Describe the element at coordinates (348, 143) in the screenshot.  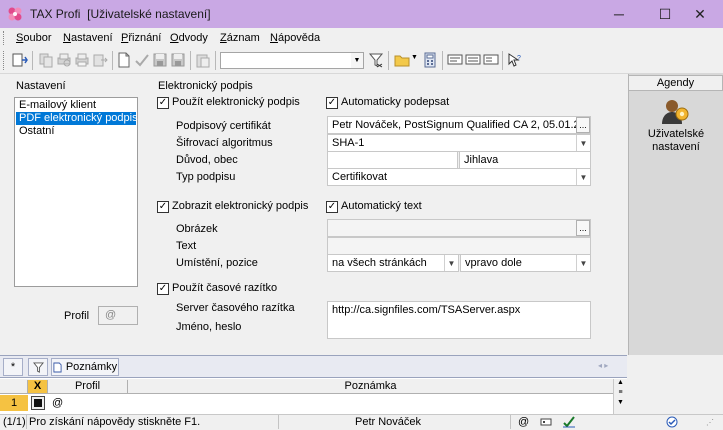
I see `algorithm-value: SHA-1` at that location.